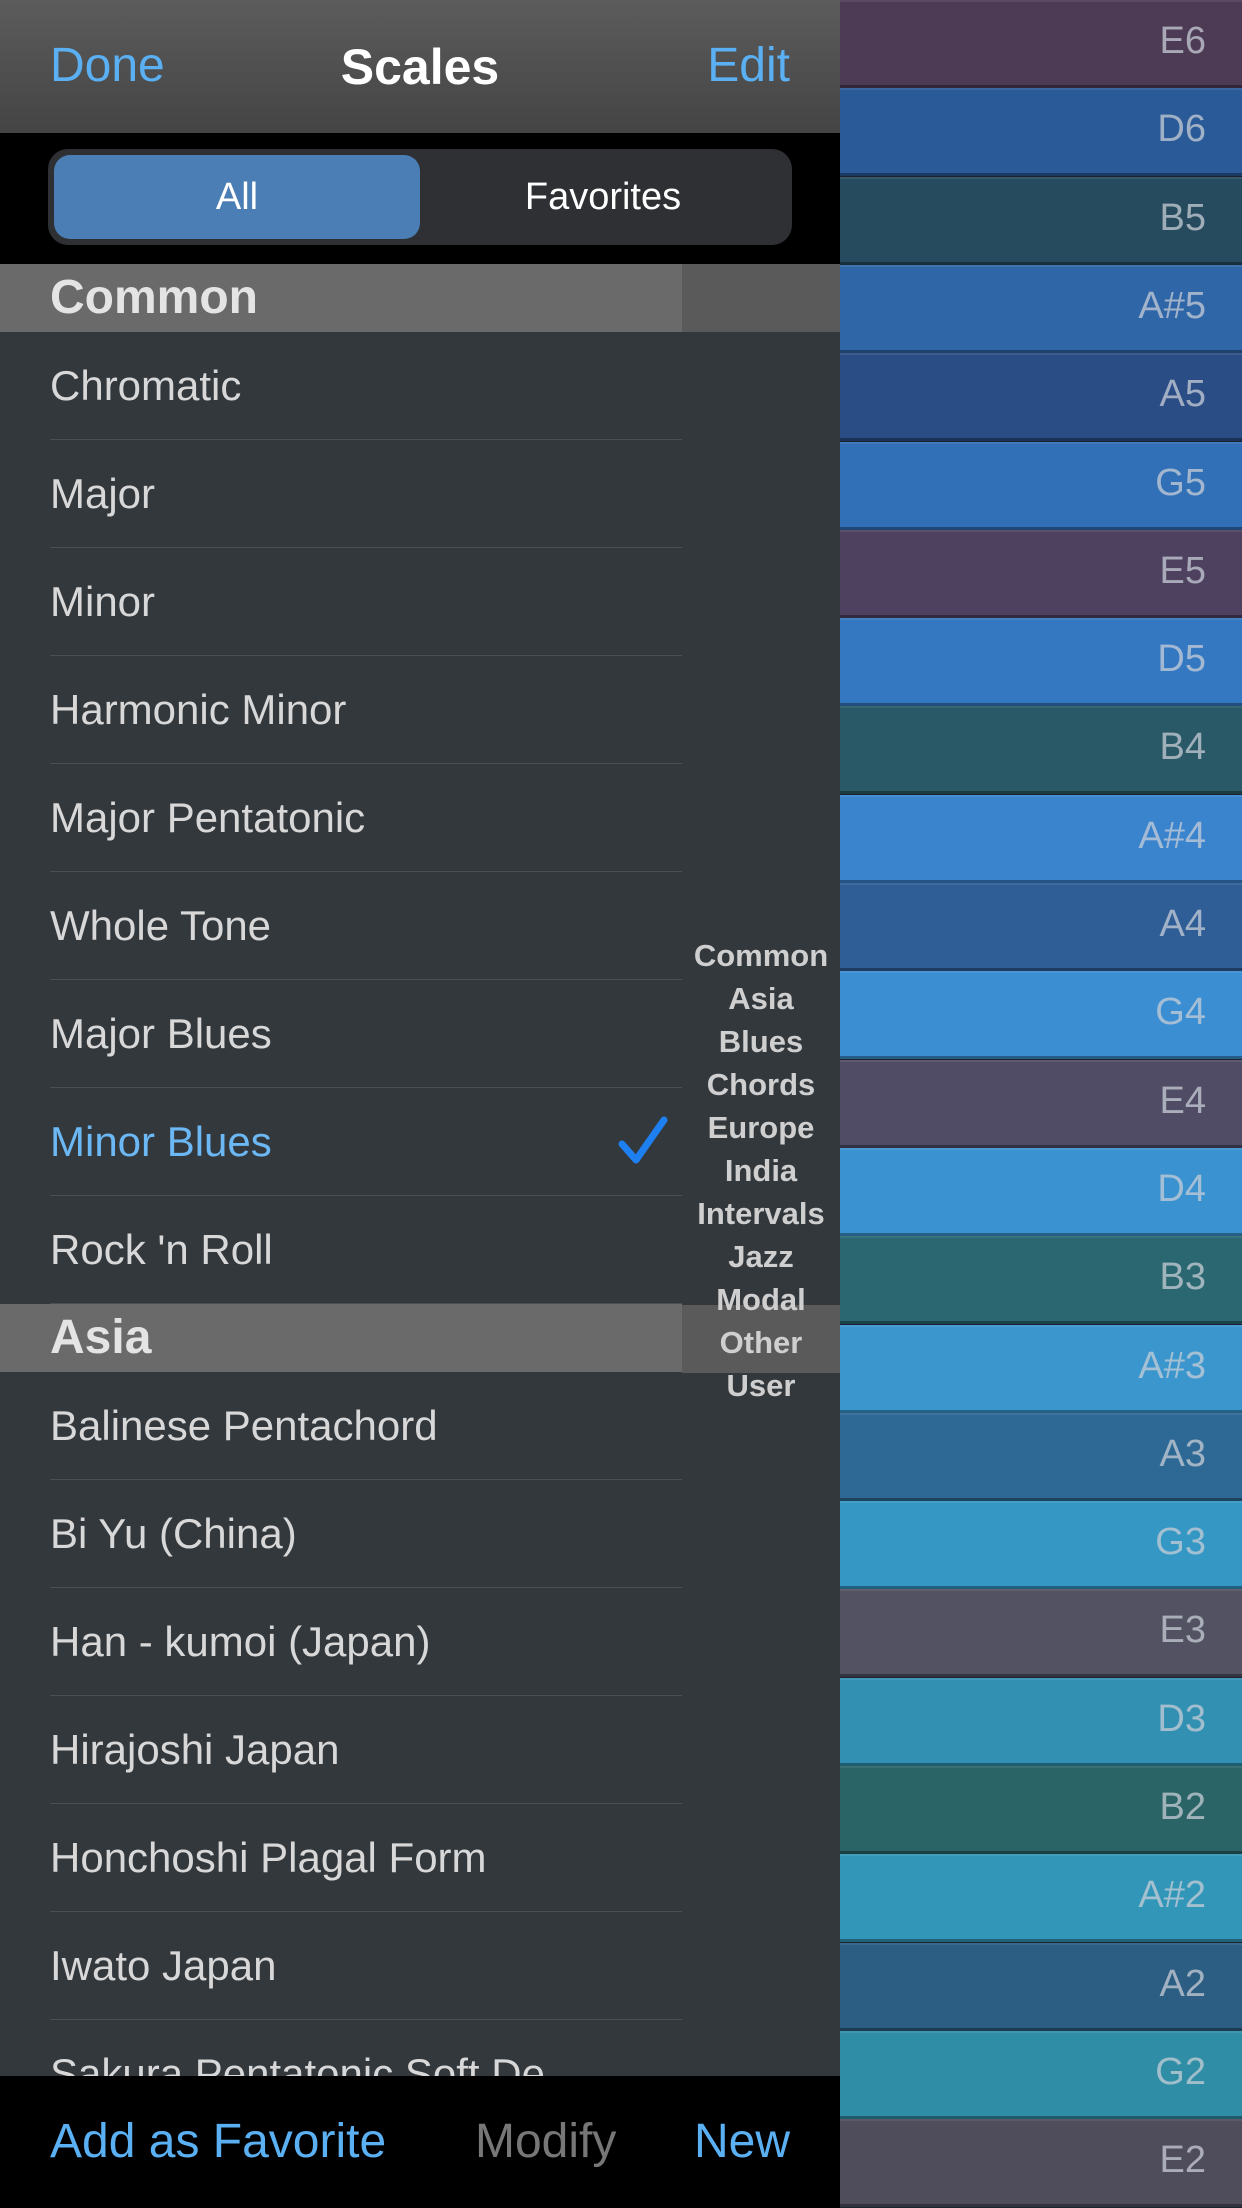 This screenshot has width=1242, height=2208. What do you see at coordinates (643, 1140) in the screenshot?
I see `checkmark-icon` at bounding box center [643, 1140].